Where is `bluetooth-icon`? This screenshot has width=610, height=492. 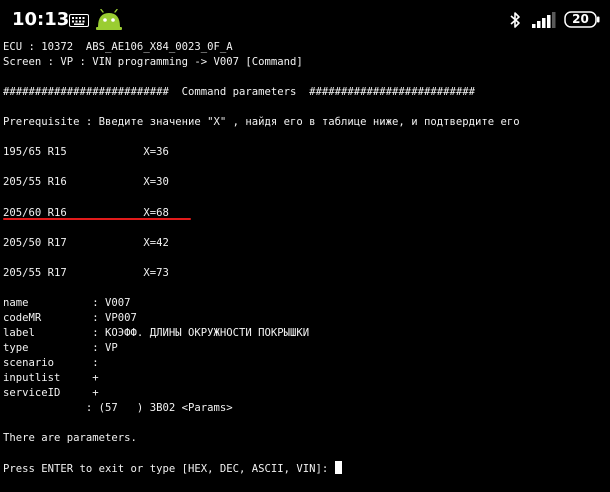 bluetooth-icon is located at coordinates (515, 20).